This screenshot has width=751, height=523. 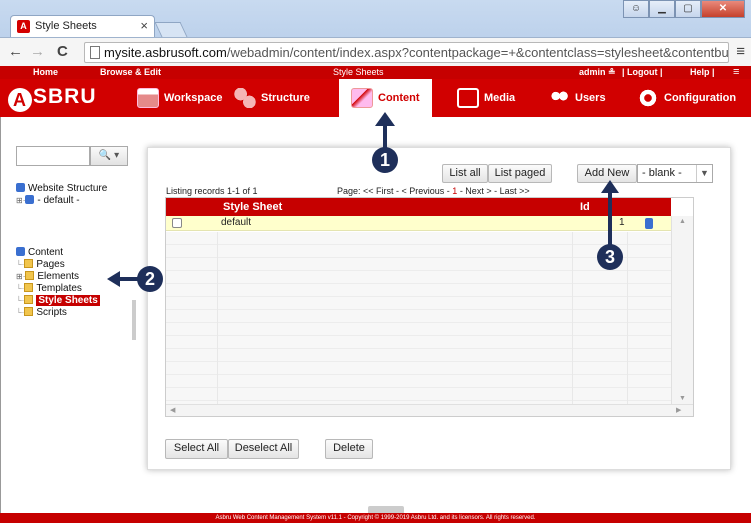 What do you see at coordinates (129, 279) in the screenshot?
I see `callout-2-arrow-shaft` at bounding box center [129, 279].